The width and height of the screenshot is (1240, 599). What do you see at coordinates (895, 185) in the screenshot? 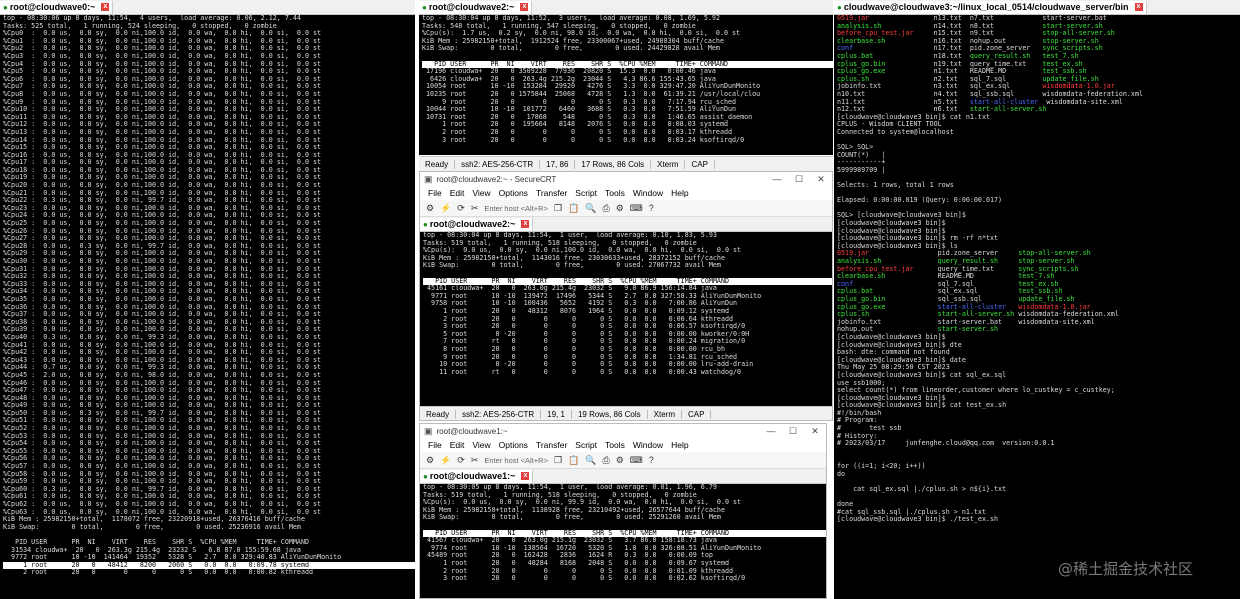
I see `terminal-text: Selects: 1 rows, total 1 rows` at bounding box center [895, 185].